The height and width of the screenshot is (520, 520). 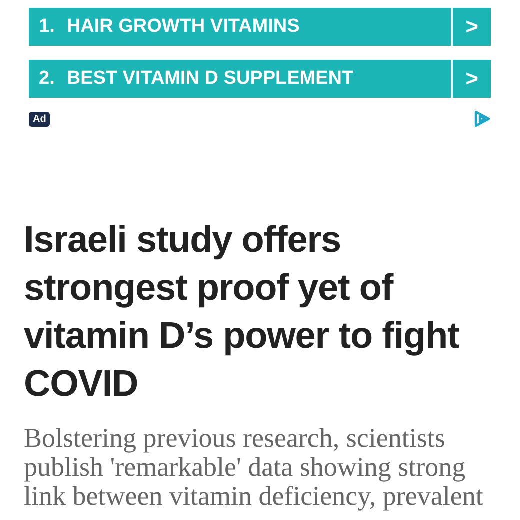 I want to click on subheadline: Bolstering previous research, scientists publish 'remarkable' data showing strong link between vitamin deficiency, prevalent, so click(x=254, y=467).